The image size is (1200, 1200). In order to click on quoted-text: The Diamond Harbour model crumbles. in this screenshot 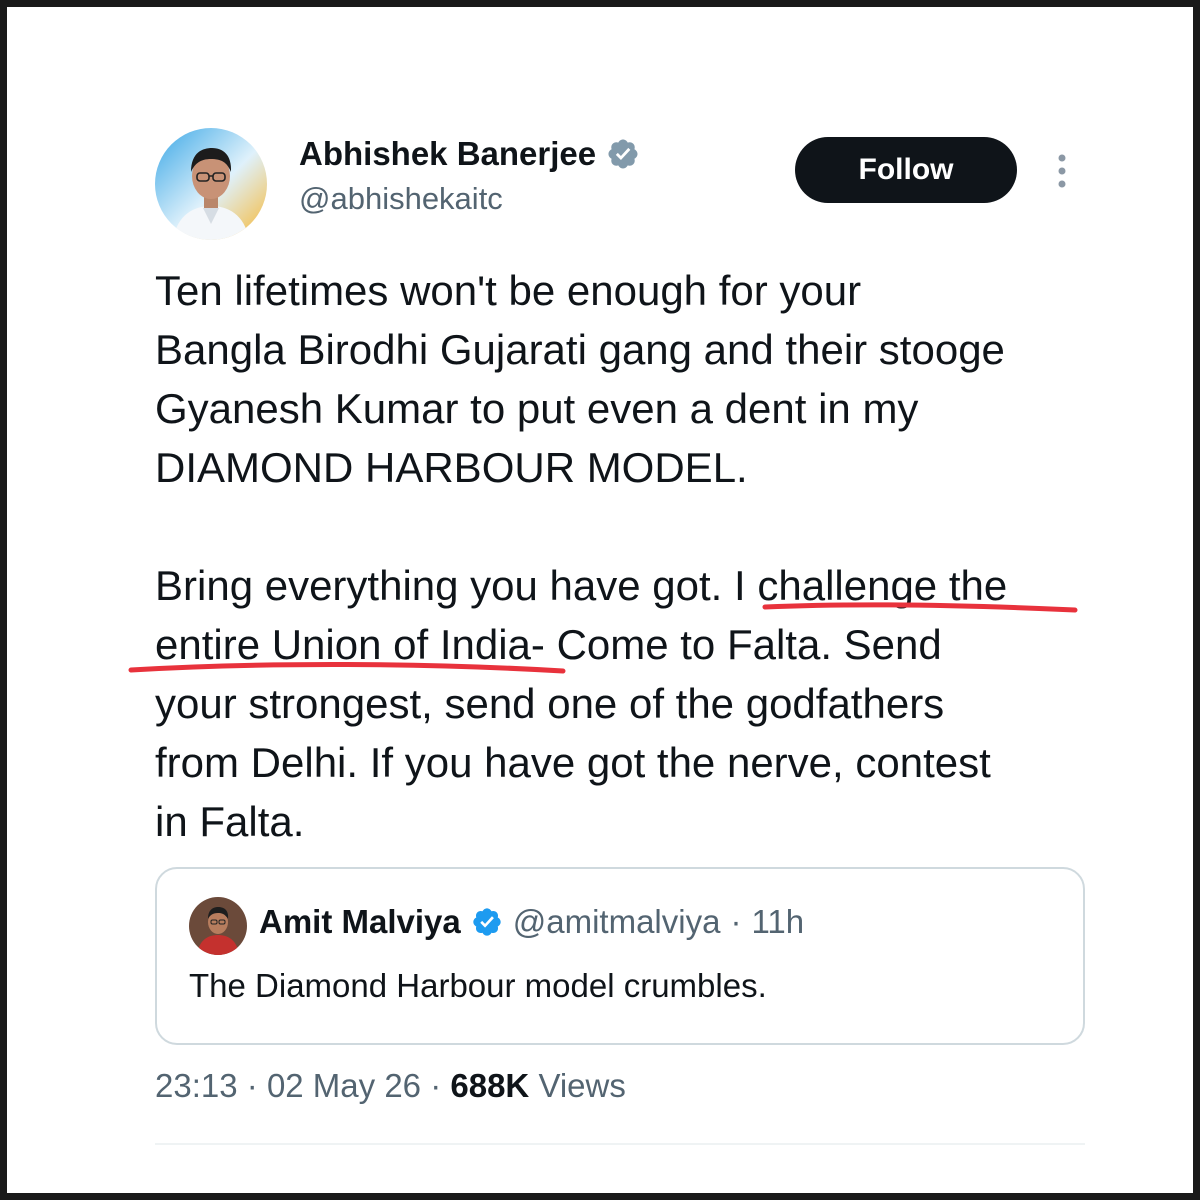, I will do `click(478, 985)`.